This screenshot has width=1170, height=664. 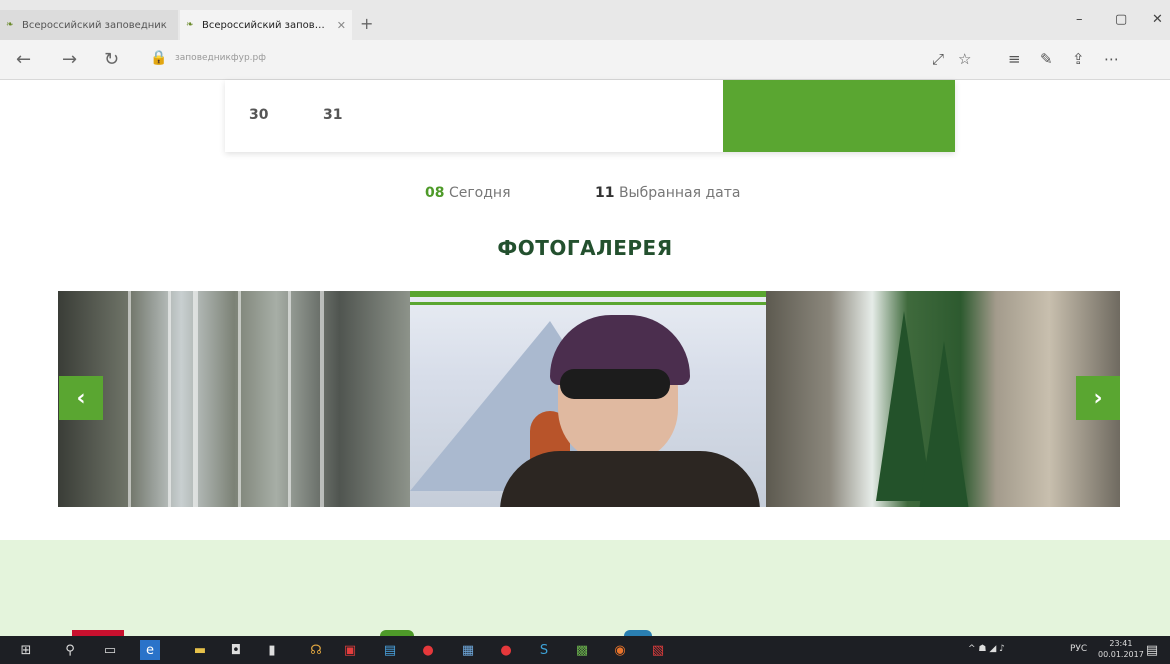 What do you see at coordinates (220, 58) in the screenshot?
I see `url-field: заповедникфур.рф` at bounding box center [220, 58].